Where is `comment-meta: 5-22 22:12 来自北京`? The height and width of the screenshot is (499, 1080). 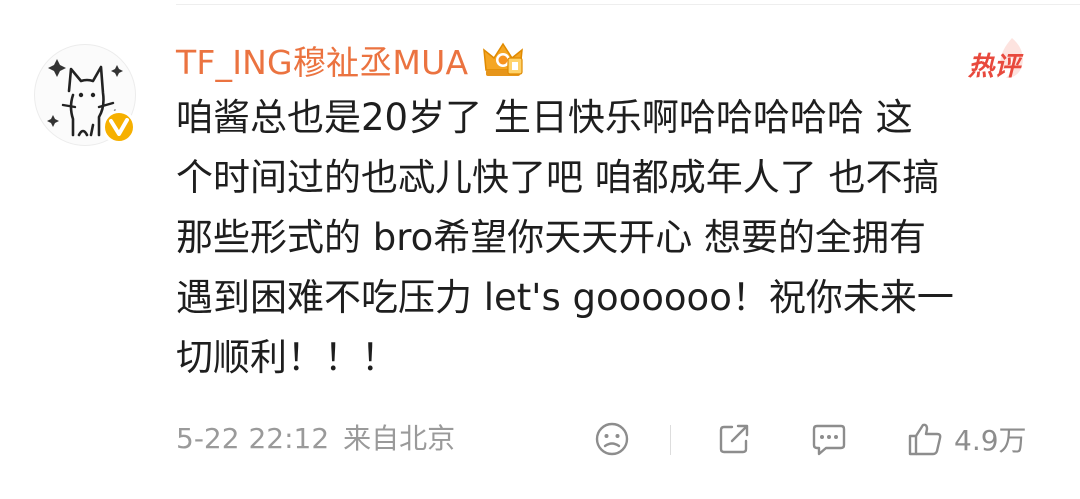 comment-meta: 5-22 22:12 来自北京 is located at coordinates (315, 439).